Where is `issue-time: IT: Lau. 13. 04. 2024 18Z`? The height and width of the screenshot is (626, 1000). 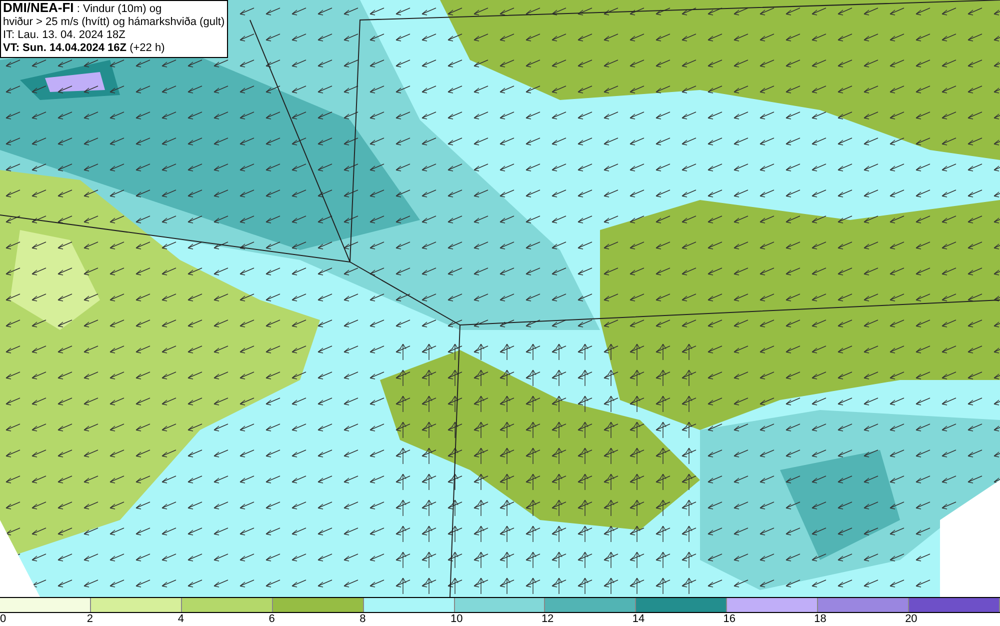
issue-time: IT: Lau. 13. 04. 2024 18Z is located at coordinates (64, 35).